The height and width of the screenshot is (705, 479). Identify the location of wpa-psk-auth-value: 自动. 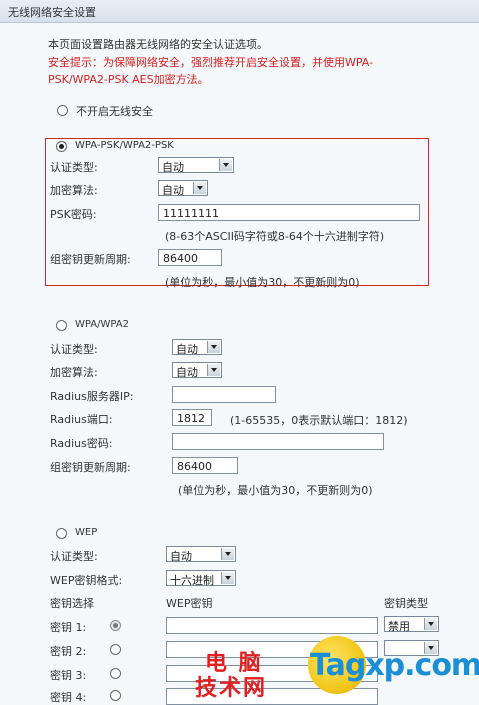
(173, 167).